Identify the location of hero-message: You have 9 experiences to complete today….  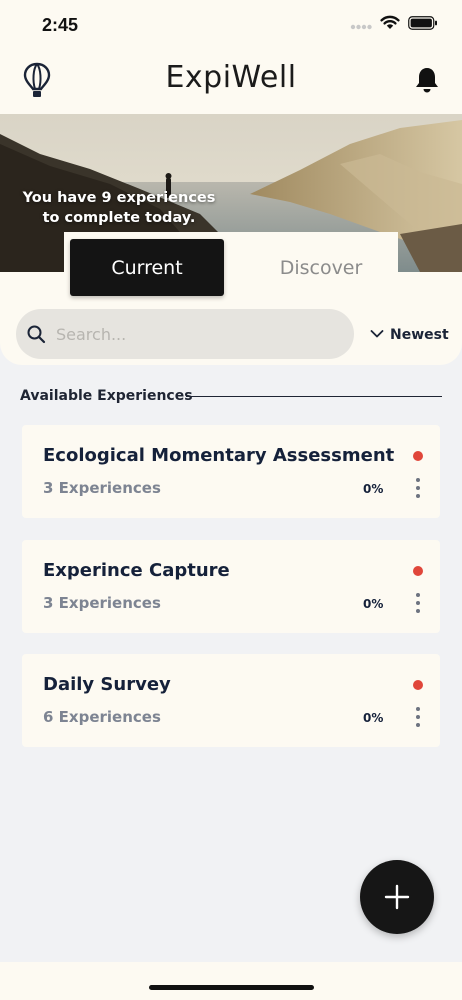
(119, 208).